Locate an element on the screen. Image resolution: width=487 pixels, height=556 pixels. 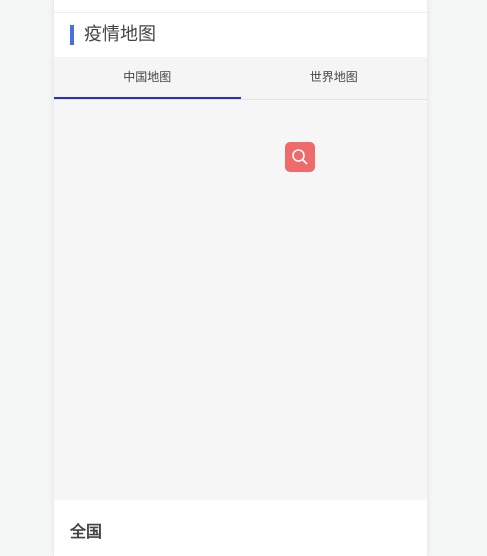
region-label: 全国 is located at coordinates (86, 531).